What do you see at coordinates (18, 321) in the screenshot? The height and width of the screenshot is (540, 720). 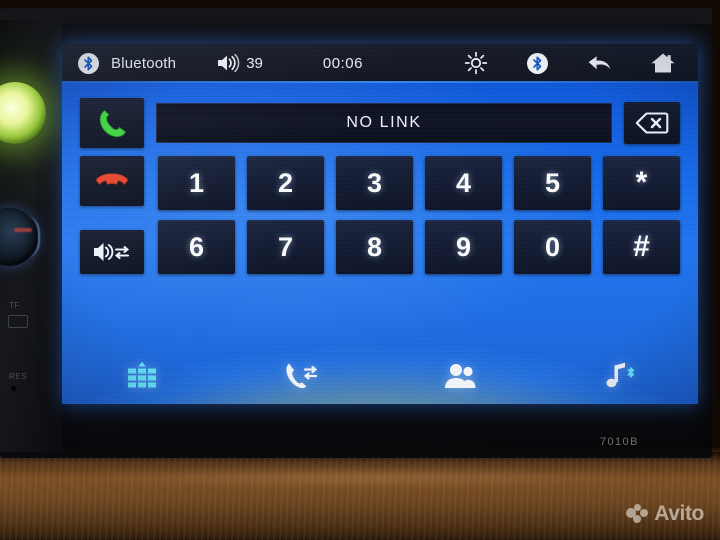 I see `tf-card-slot` at bounding box center [18, 321].